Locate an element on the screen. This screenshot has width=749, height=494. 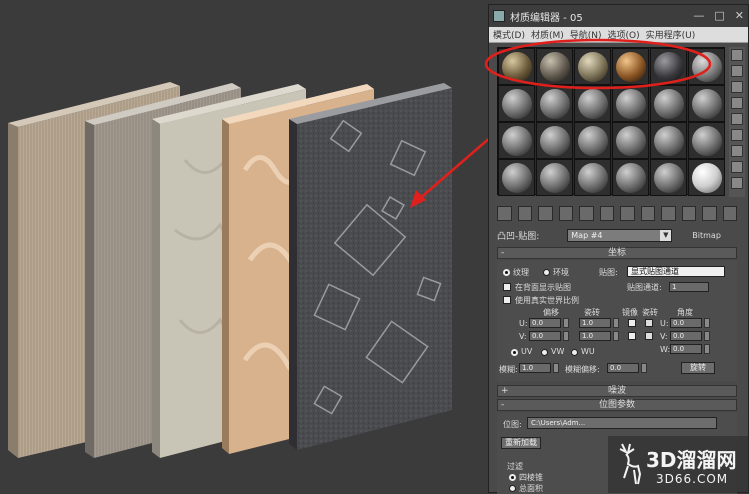
menu-mode: 模式(D) is located at coordinates (509, 34).